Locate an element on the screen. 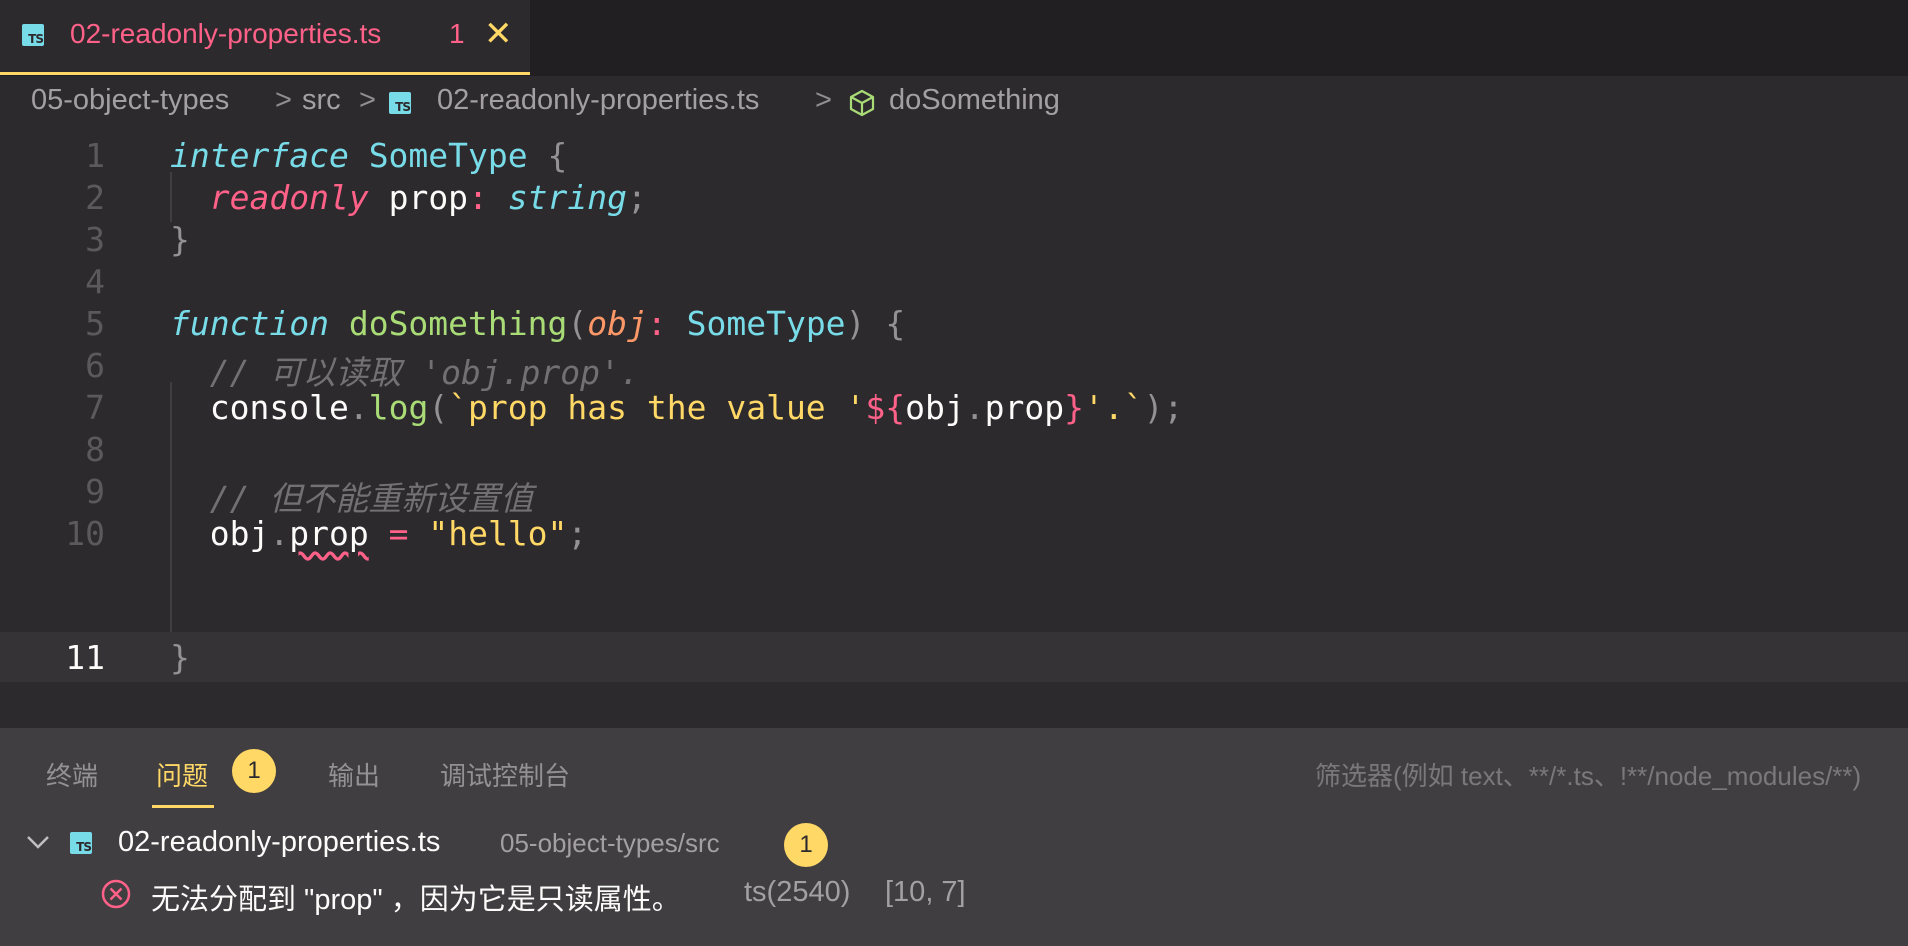 The image size is (1908, 946). breadcrumb-item-folder: 05-object-types is located at coordinates (130, 100).